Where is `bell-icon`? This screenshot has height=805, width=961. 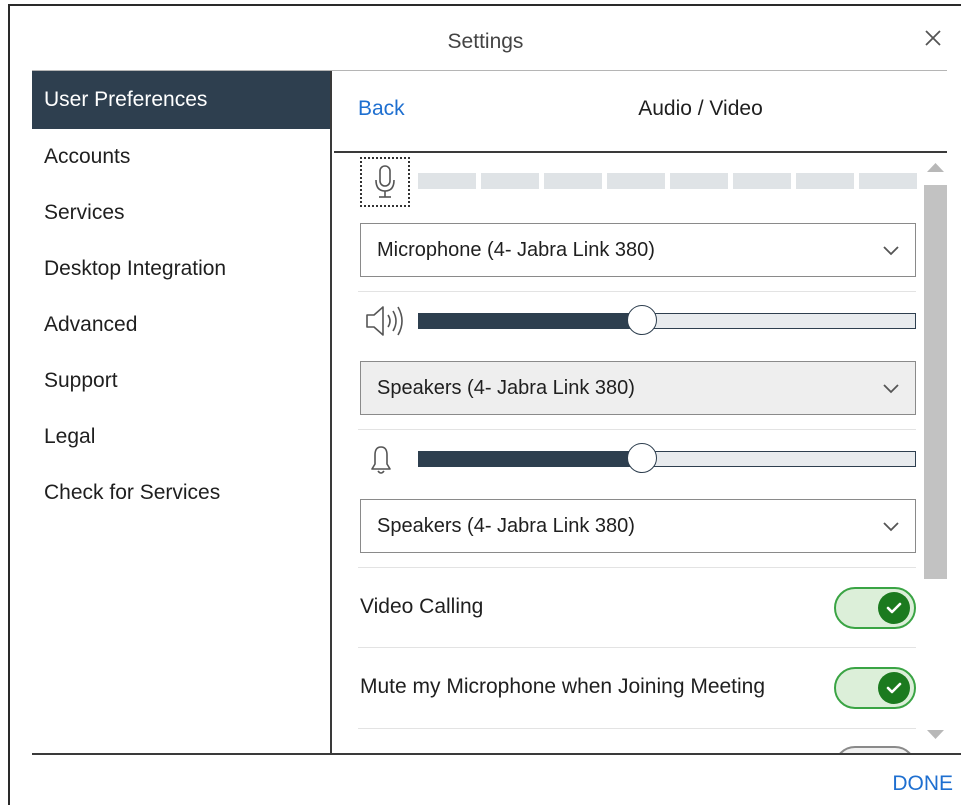
bell-icon is located at coordinates (381, 460).